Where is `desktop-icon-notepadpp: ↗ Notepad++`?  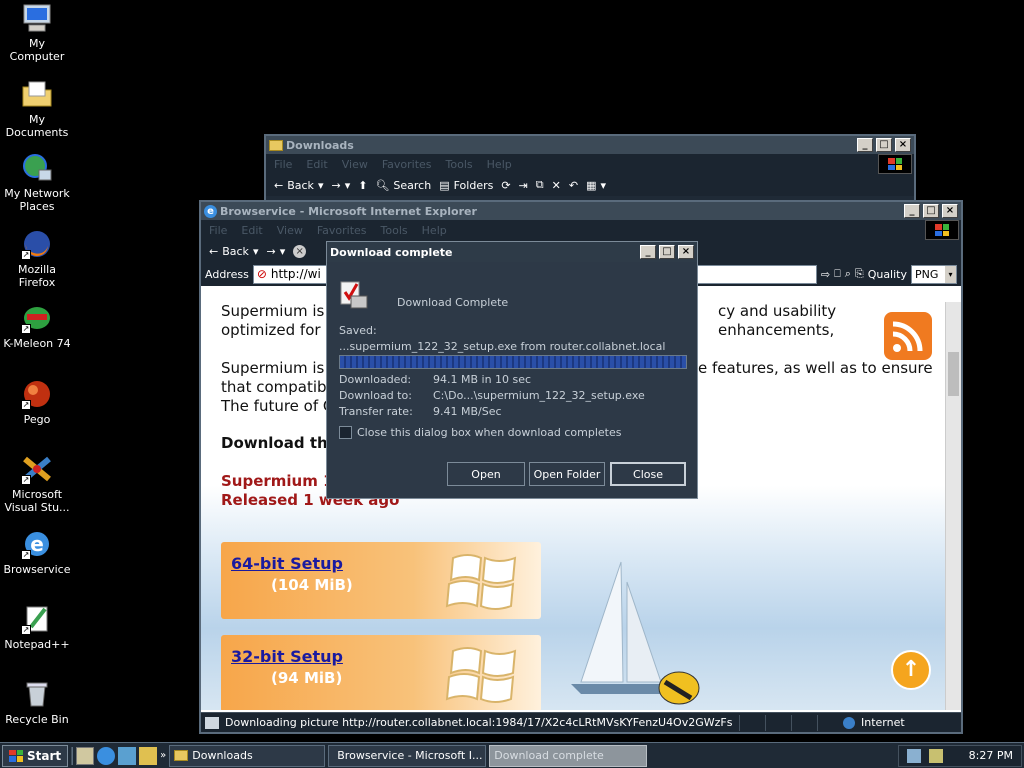
desktop-icon-notepadpp: ↗ Notepad++ is located at coordinates (37, 627).